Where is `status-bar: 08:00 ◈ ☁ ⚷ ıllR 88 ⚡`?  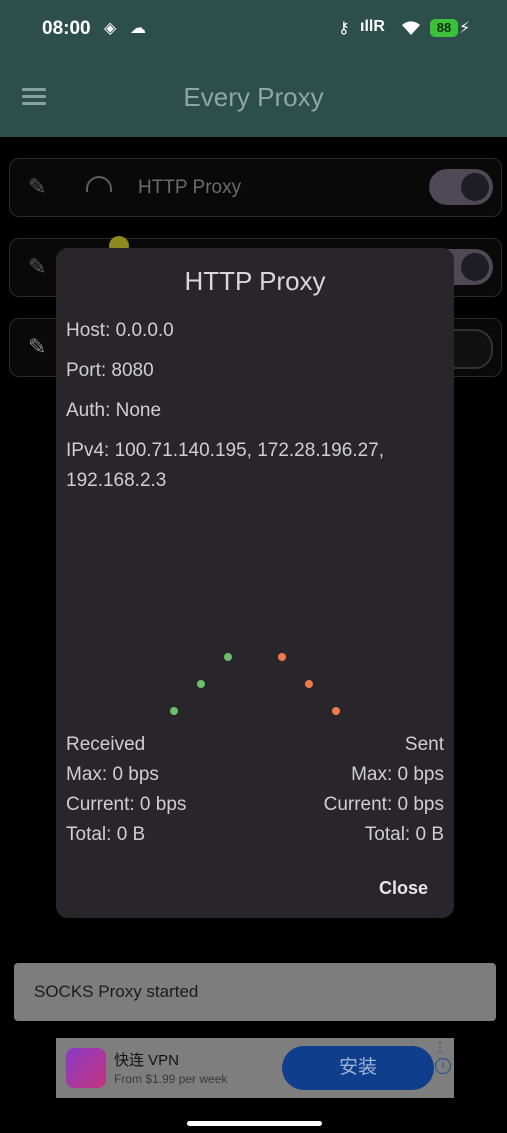
status-bar: 08:00 ◈ ☁ ⚷ ıllR 88 ⚡ is located at coordinates (253, 29).